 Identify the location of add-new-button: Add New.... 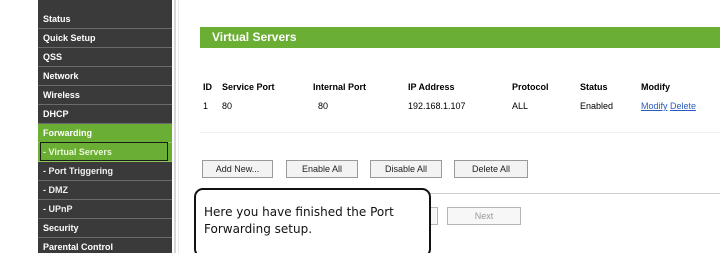
(237, 169).